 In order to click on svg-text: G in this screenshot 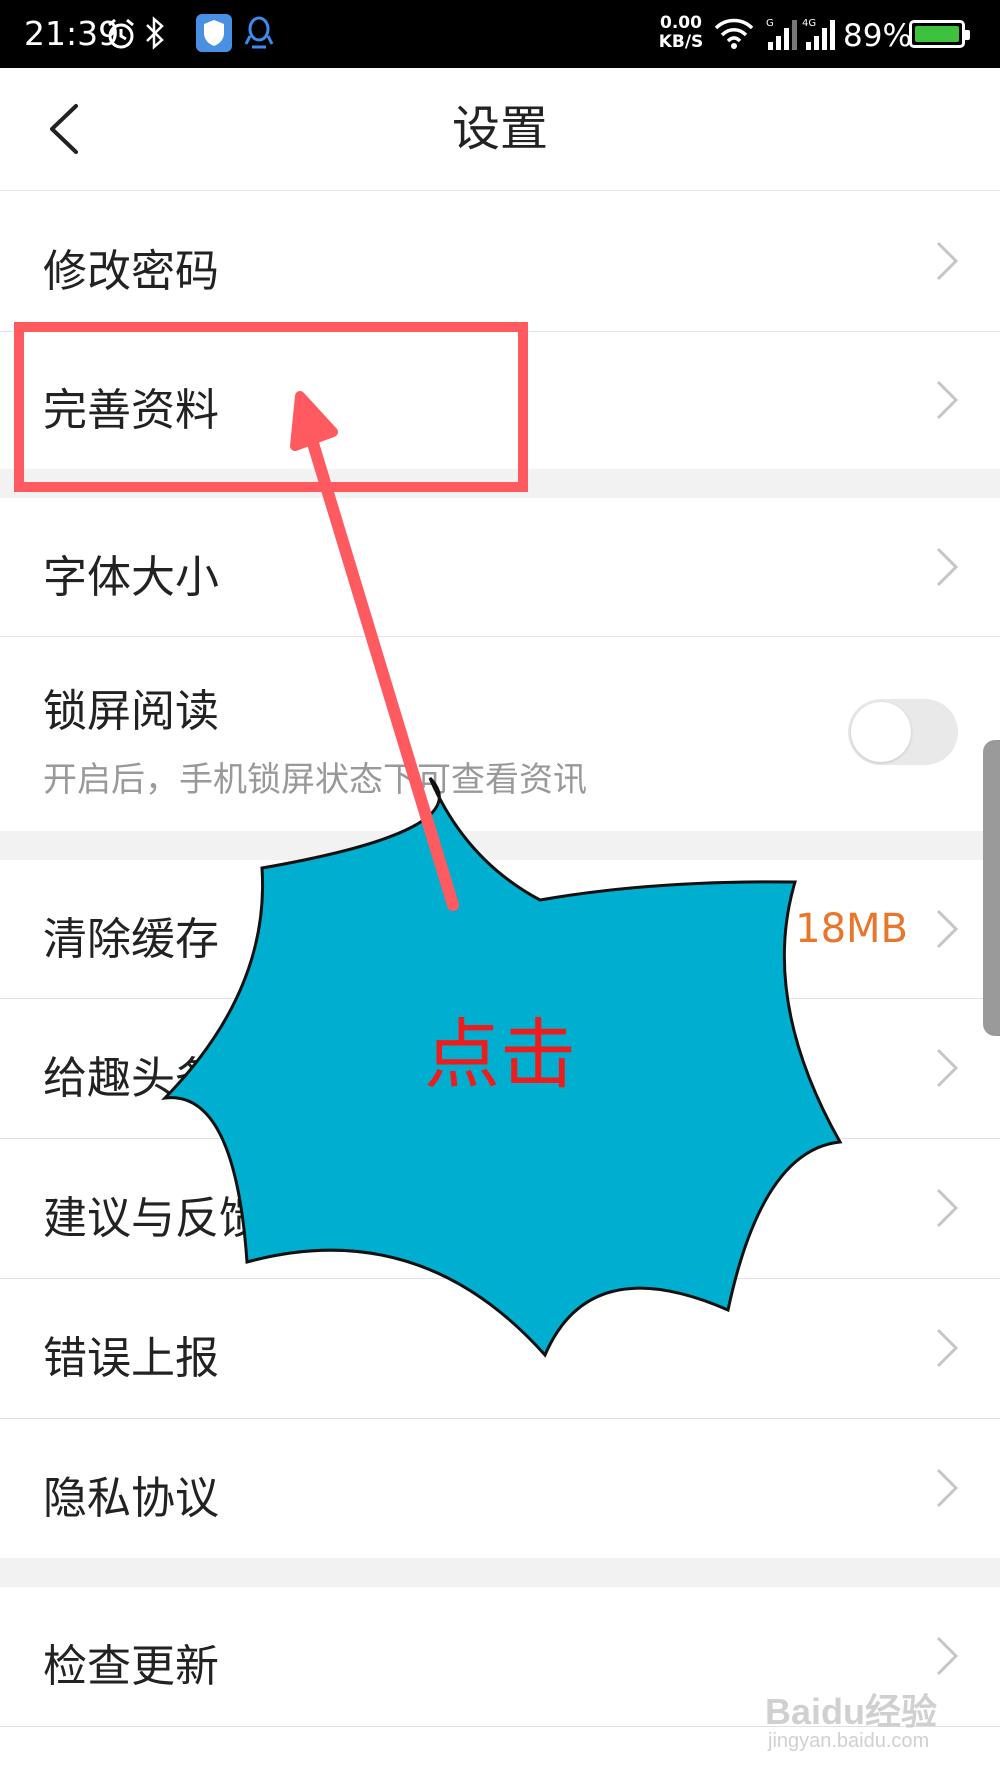, I will do `click(770, 23)`.